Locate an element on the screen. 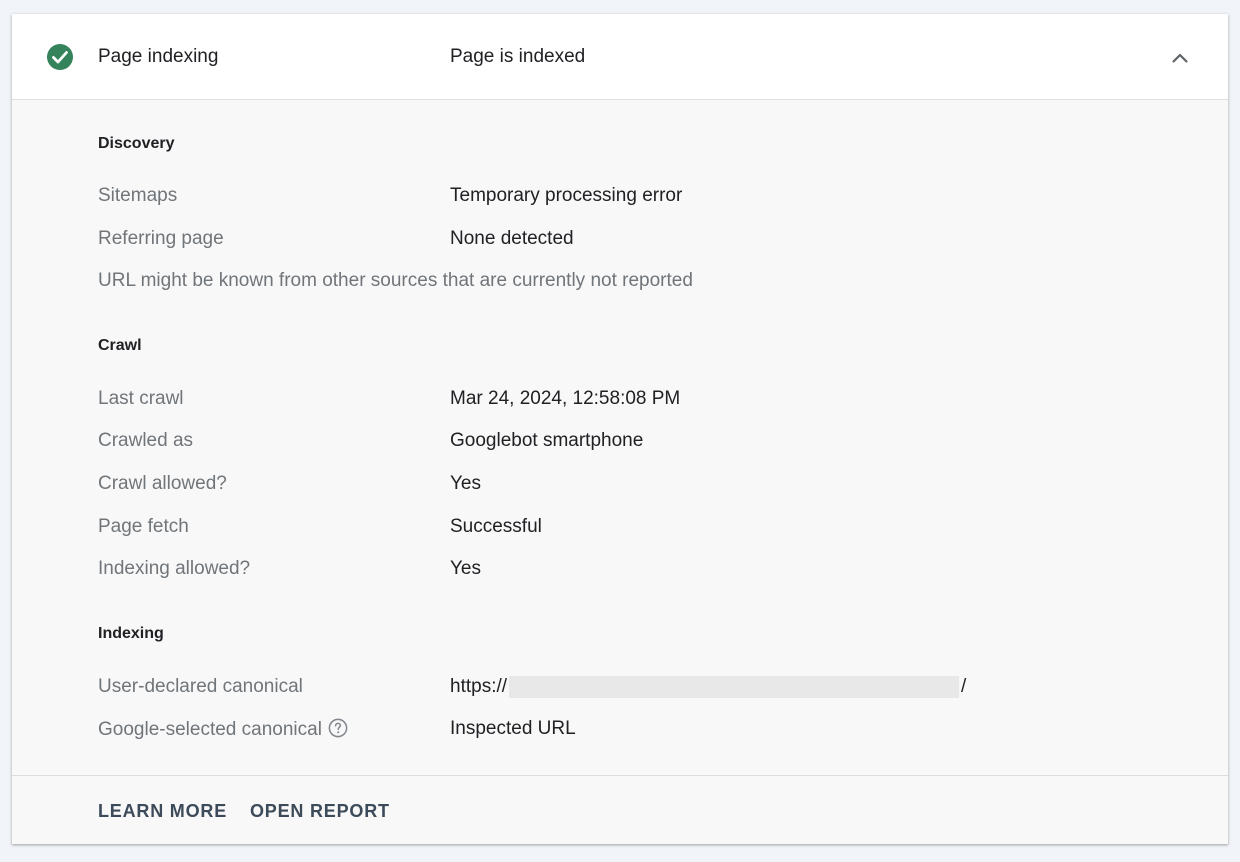  user-canonical-label: User-declared canonical is located at coordinates (200, 686).